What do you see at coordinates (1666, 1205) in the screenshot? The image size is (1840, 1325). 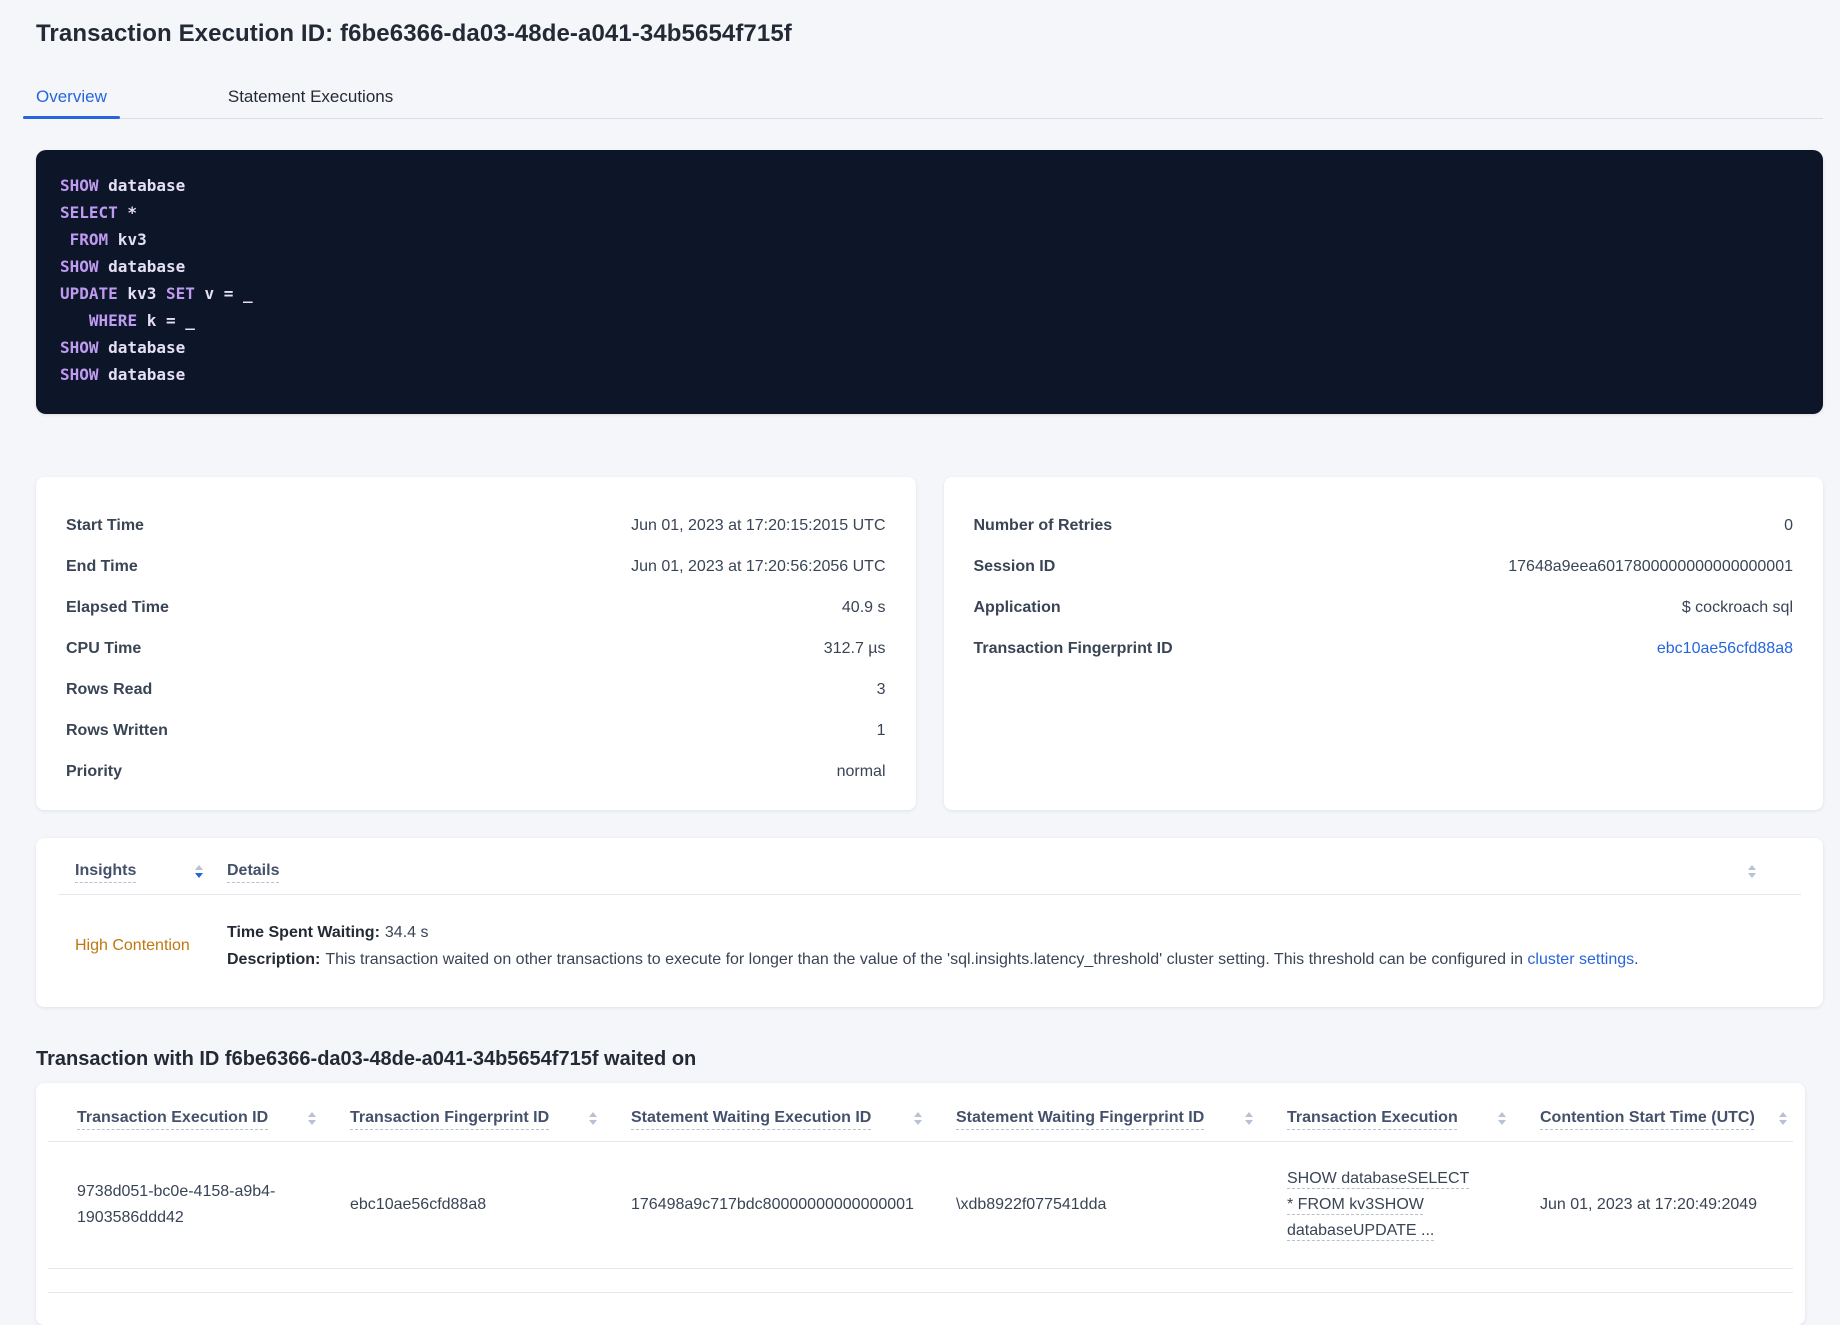 I see `table-cell-contention-start-time-utc: Jun 01, 2023 at 17:20:49:2049` at bounding box center [1666, 1205].